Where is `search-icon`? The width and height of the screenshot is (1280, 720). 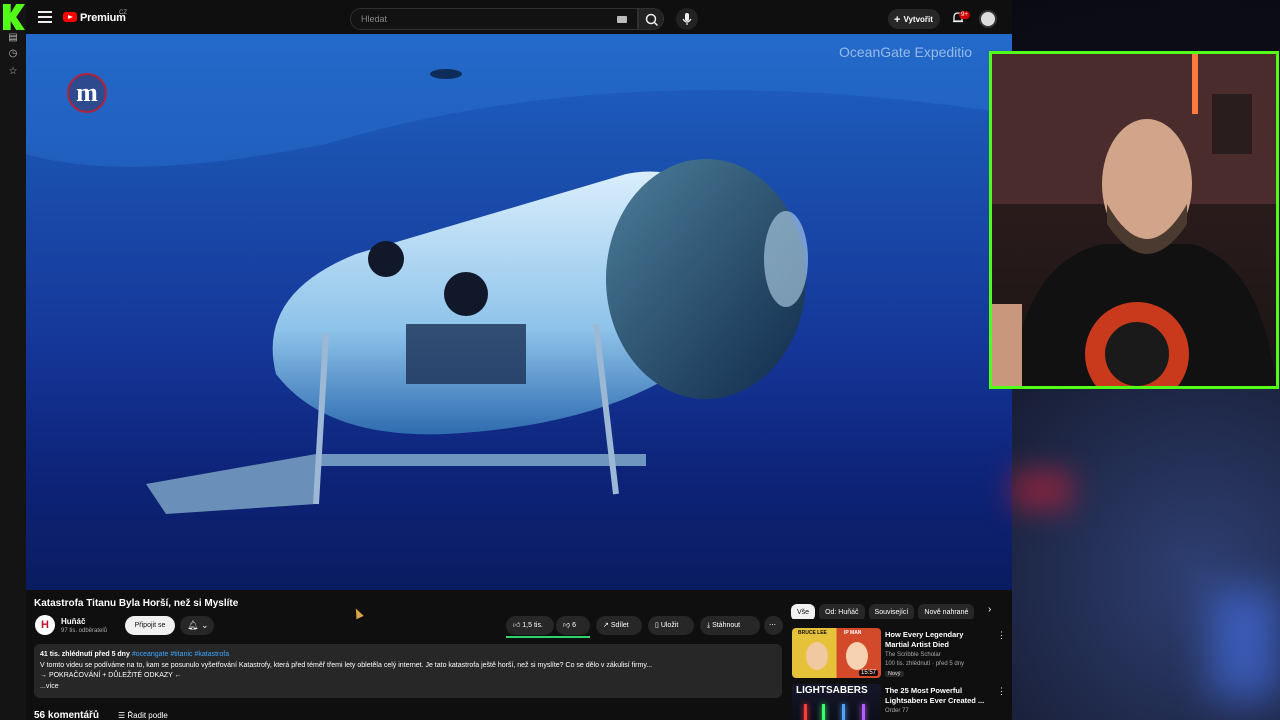
search-icon is located at coordinates (652, 20).